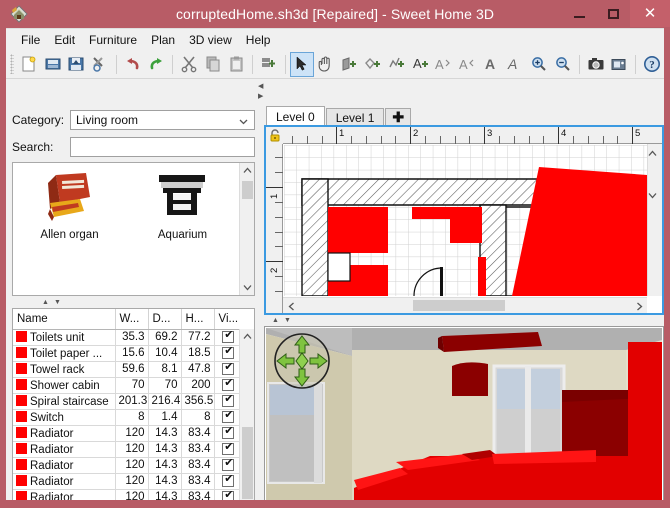  Describe the element at coordinates (213, 64) in the screenshot. I see `copy-icon` at that location.